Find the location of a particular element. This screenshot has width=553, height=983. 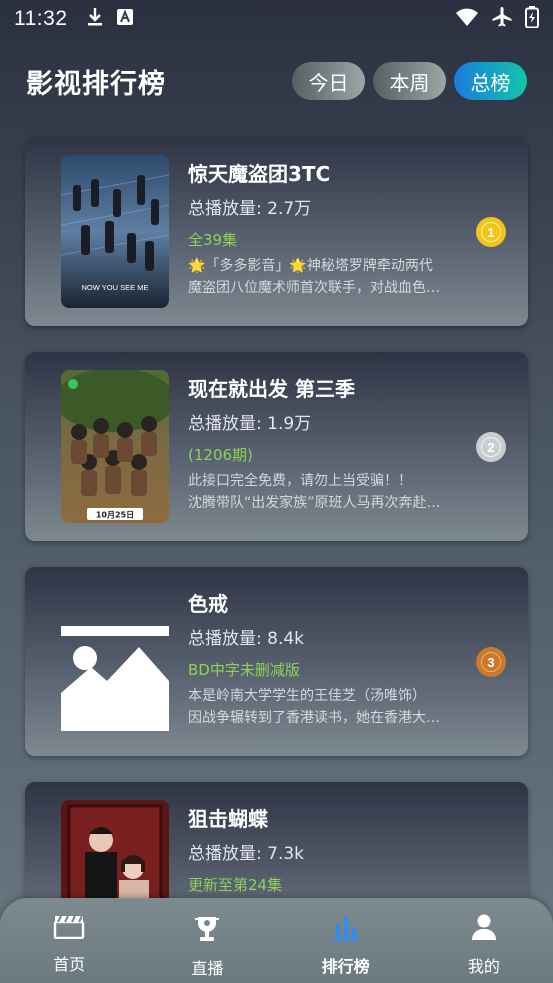

placeholder-image-icon is located at coordinates (115, 661).